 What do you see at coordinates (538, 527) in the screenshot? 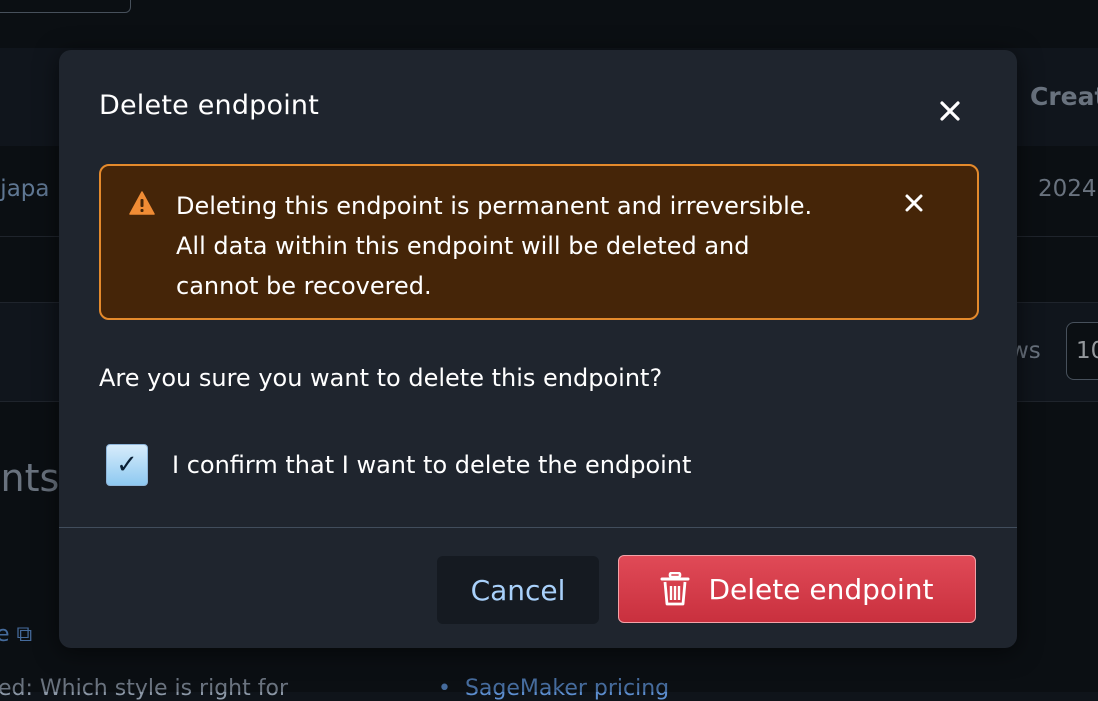
I see `modal-footer-divider` at bounding box center [538, 527].